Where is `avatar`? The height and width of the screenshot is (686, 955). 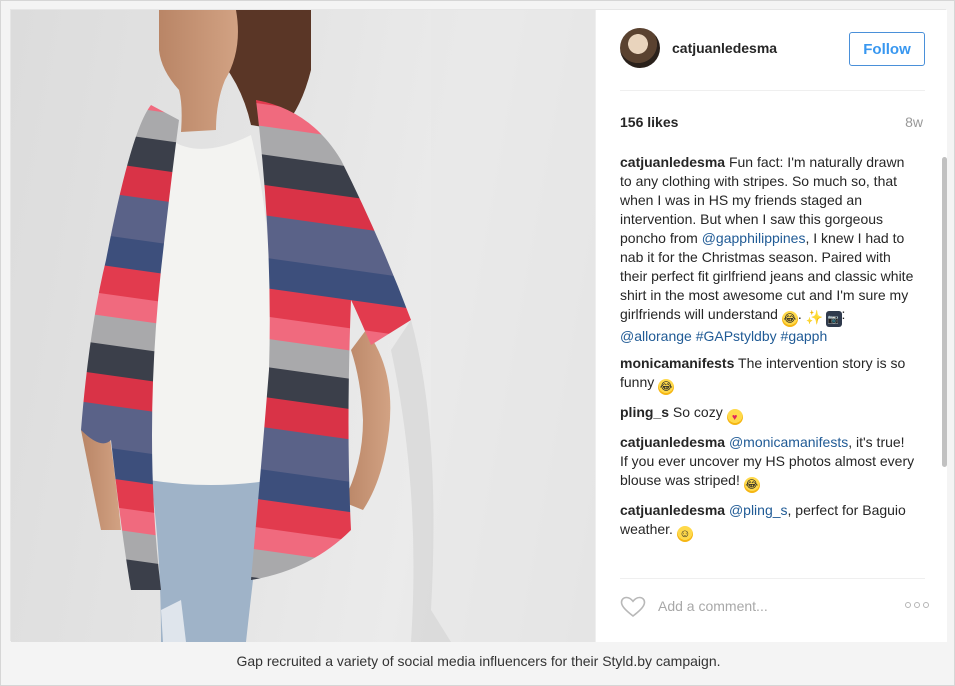 avatar is located at coordinates (640, 48).